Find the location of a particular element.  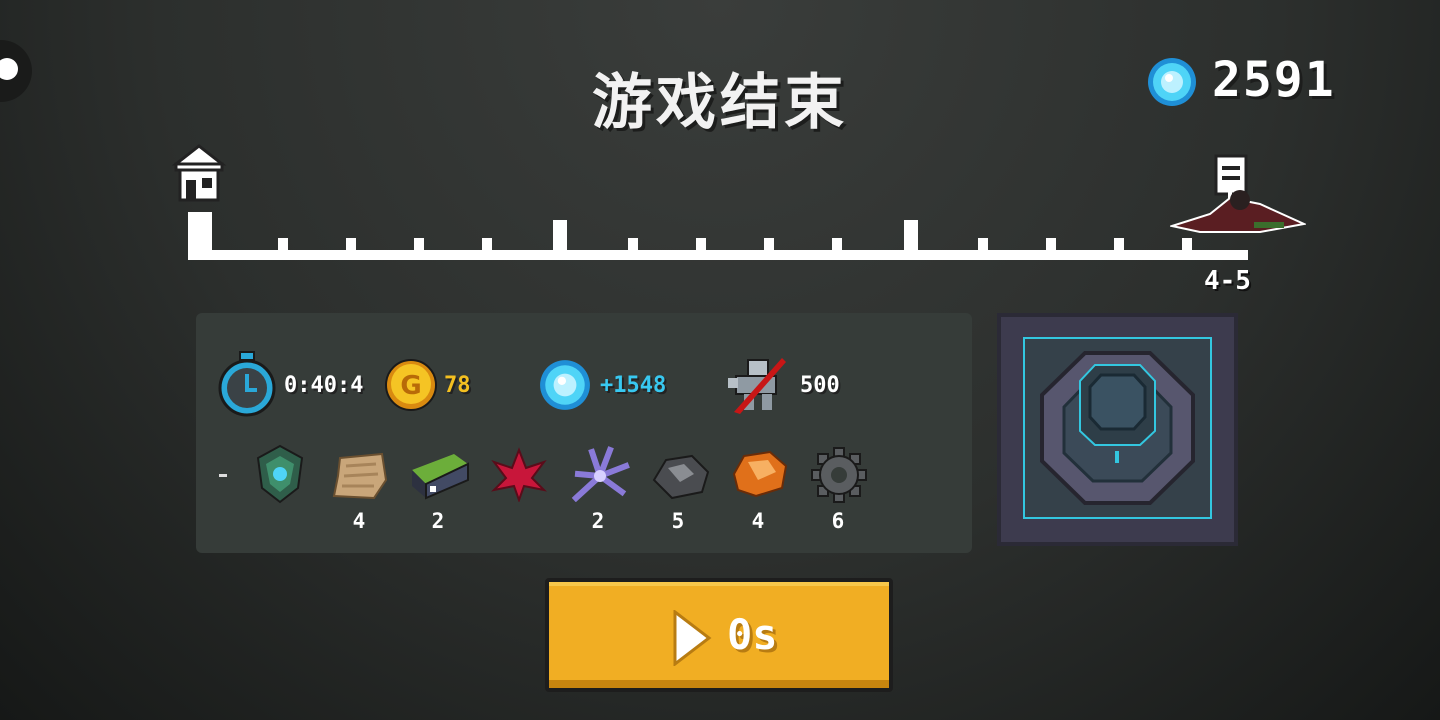

kills-value: 500 is located at coordinates (820, 385).